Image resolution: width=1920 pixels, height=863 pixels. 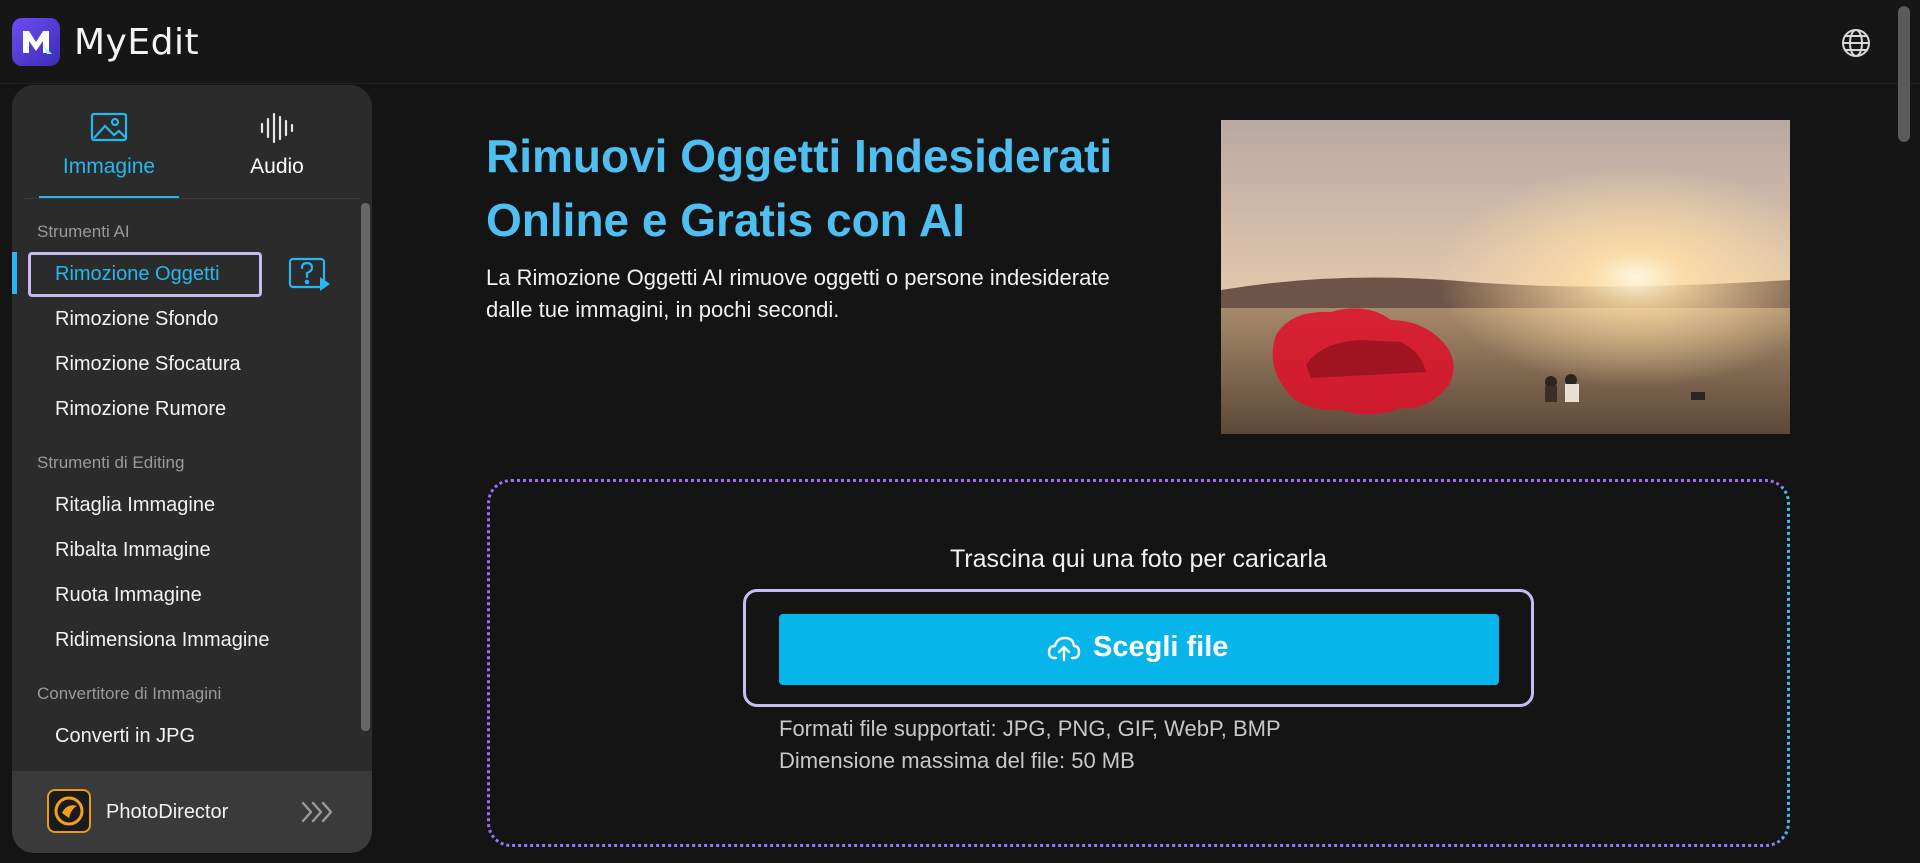 I want to click on sidebar-scrollbar, so click(x=365, y=467).